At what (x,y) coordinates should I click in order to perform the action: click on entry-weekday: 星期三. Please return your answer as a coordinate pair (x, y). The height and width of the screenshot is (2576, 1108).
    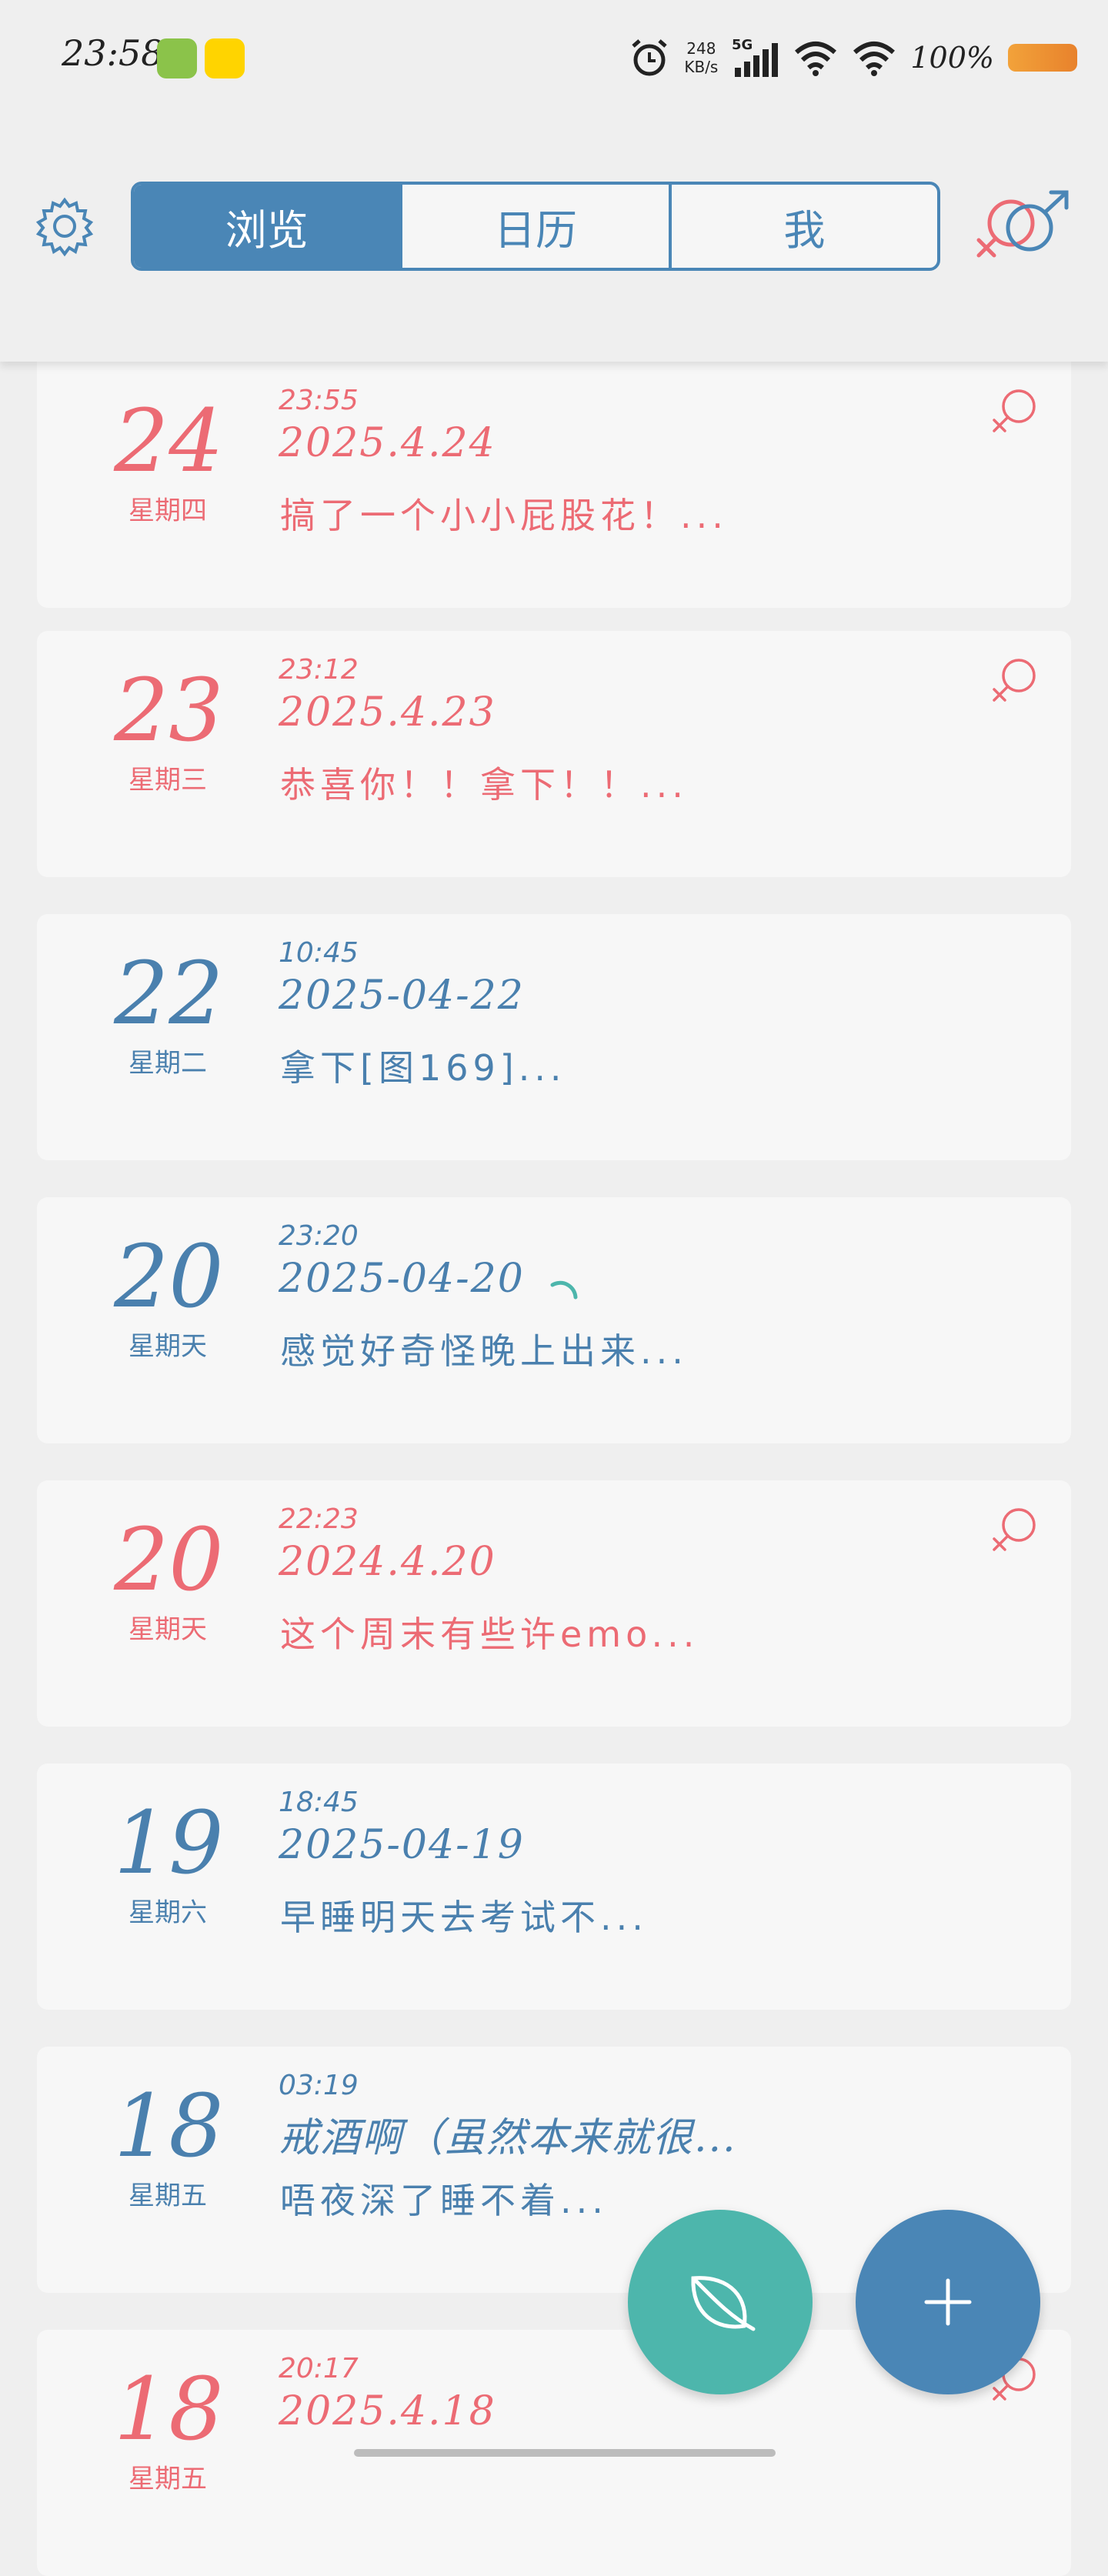
    Looking at the image, I should click on (167, 781).